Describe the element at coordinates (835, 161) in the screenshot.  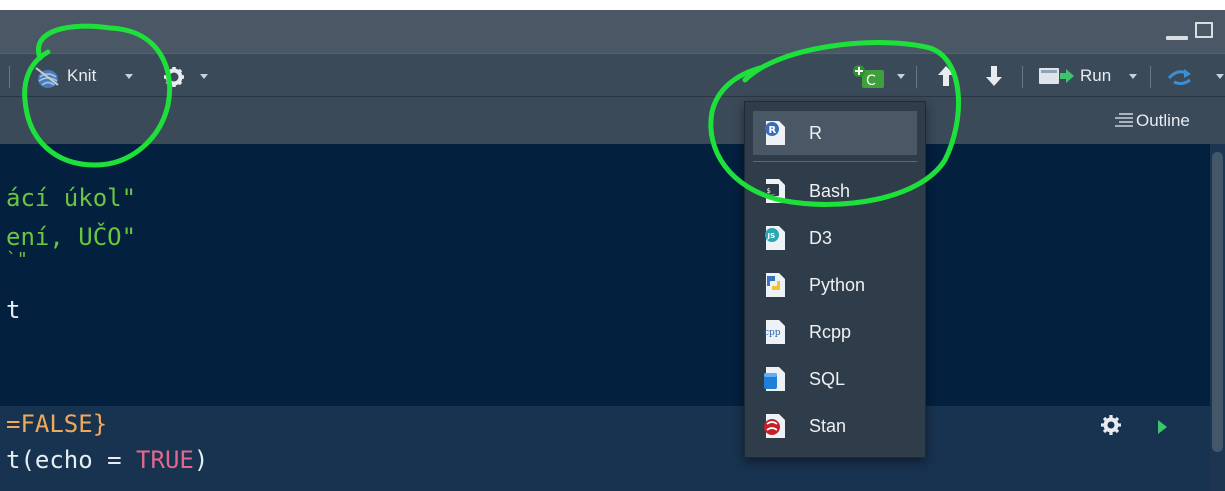
I see `menu-separator` at that location.